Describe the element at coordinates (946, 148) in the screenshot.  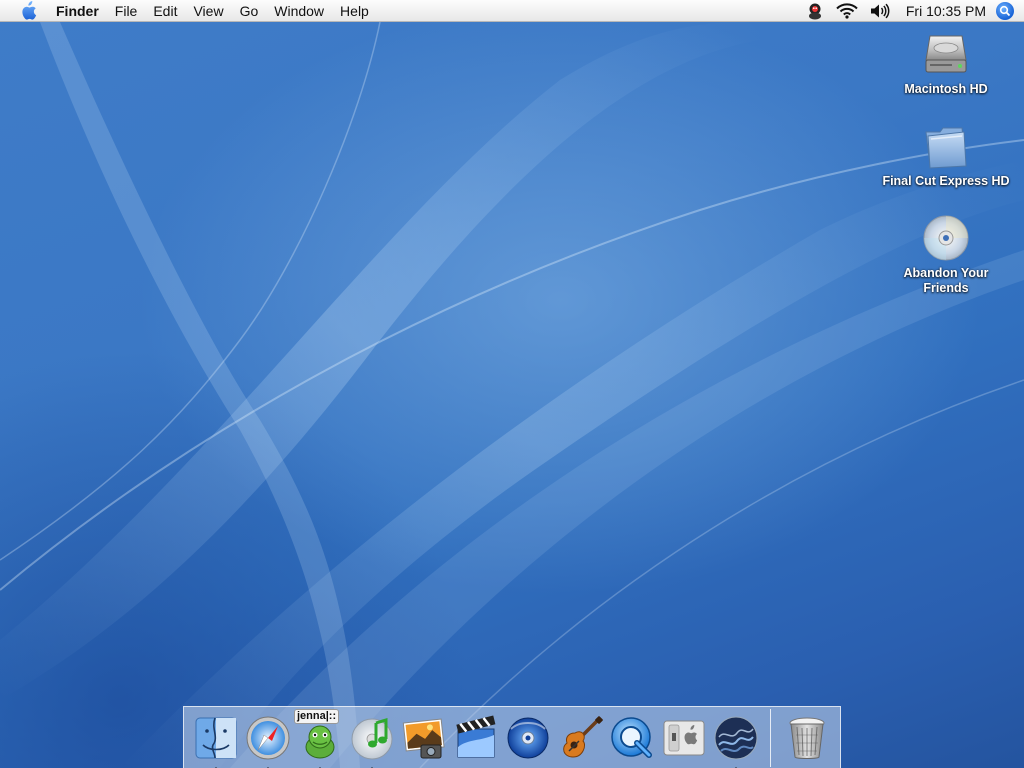
I see `folder-icon` at that location.